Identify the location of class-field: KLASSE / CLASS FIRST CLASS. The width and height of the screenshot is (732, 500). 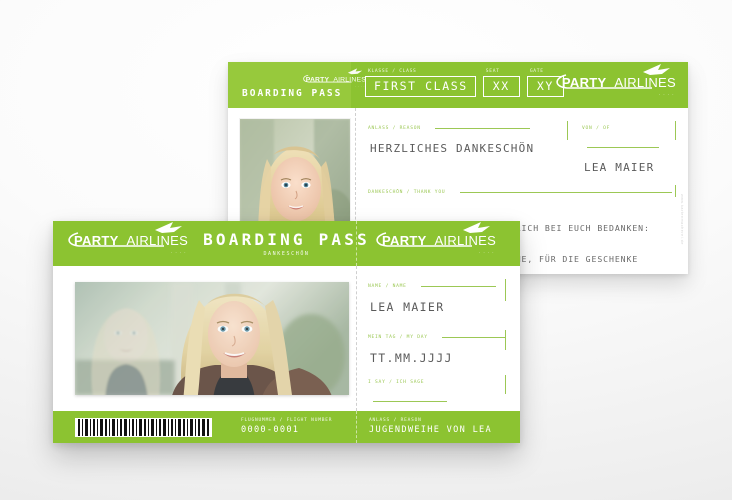
(420, 83).